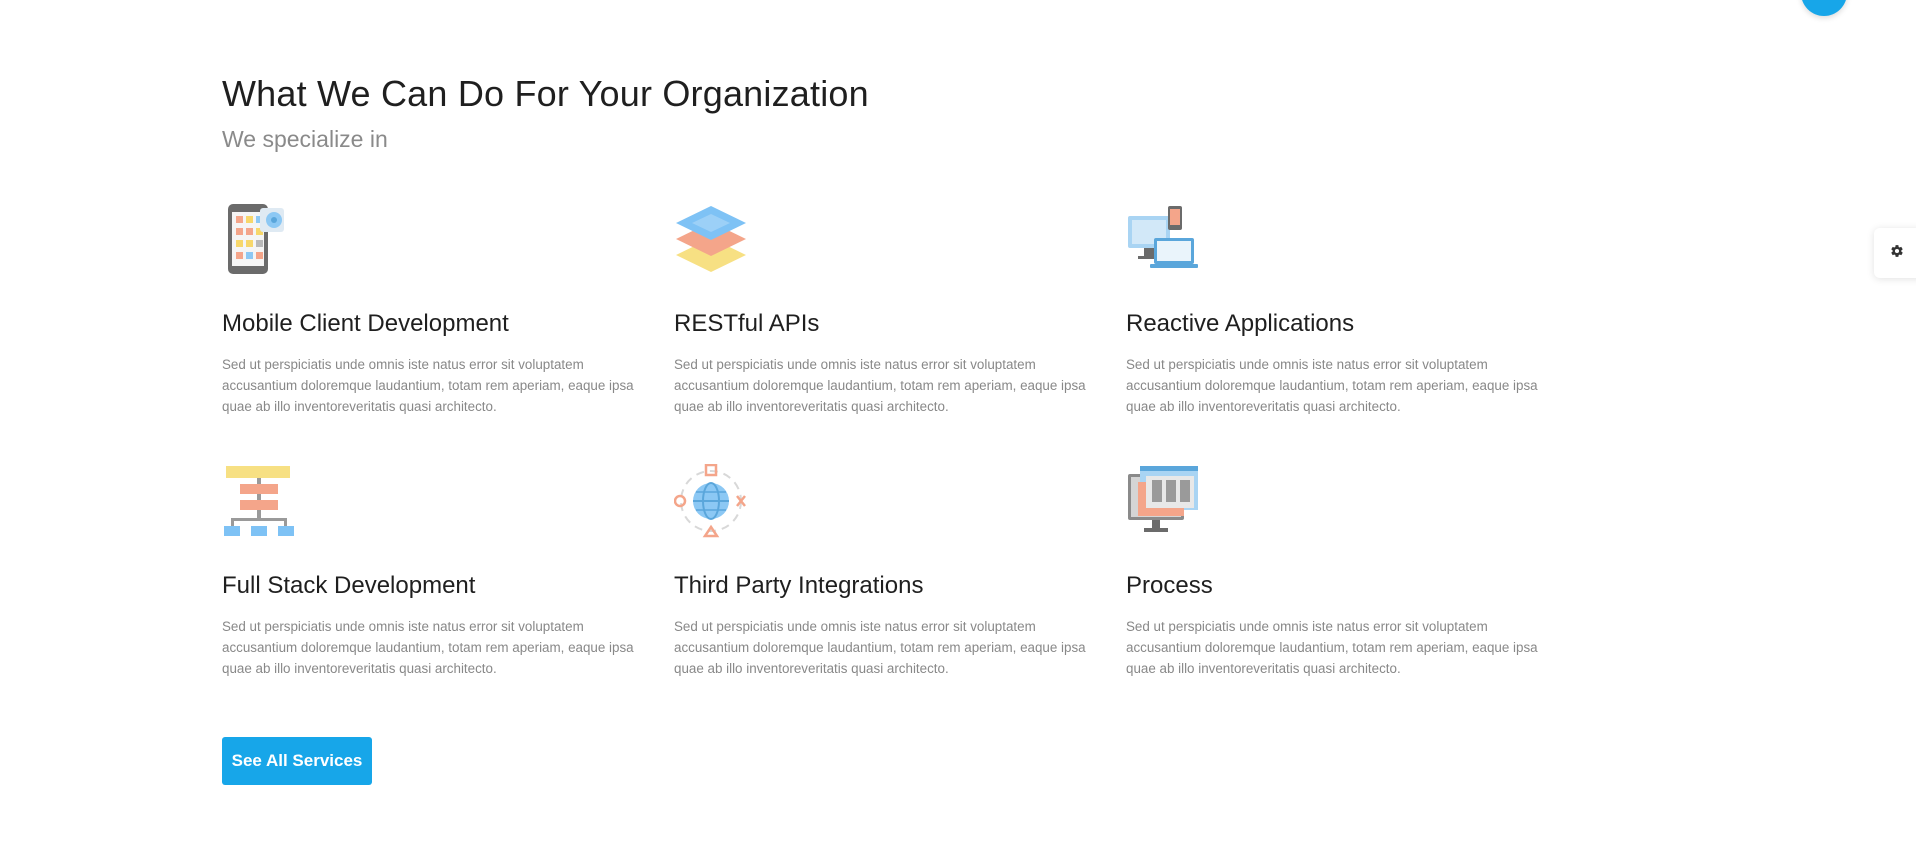 Image resolution: width=1916 pixels, height=844 pixels. I want to click on see-all-services-button: See All Services, so click(297, 761).